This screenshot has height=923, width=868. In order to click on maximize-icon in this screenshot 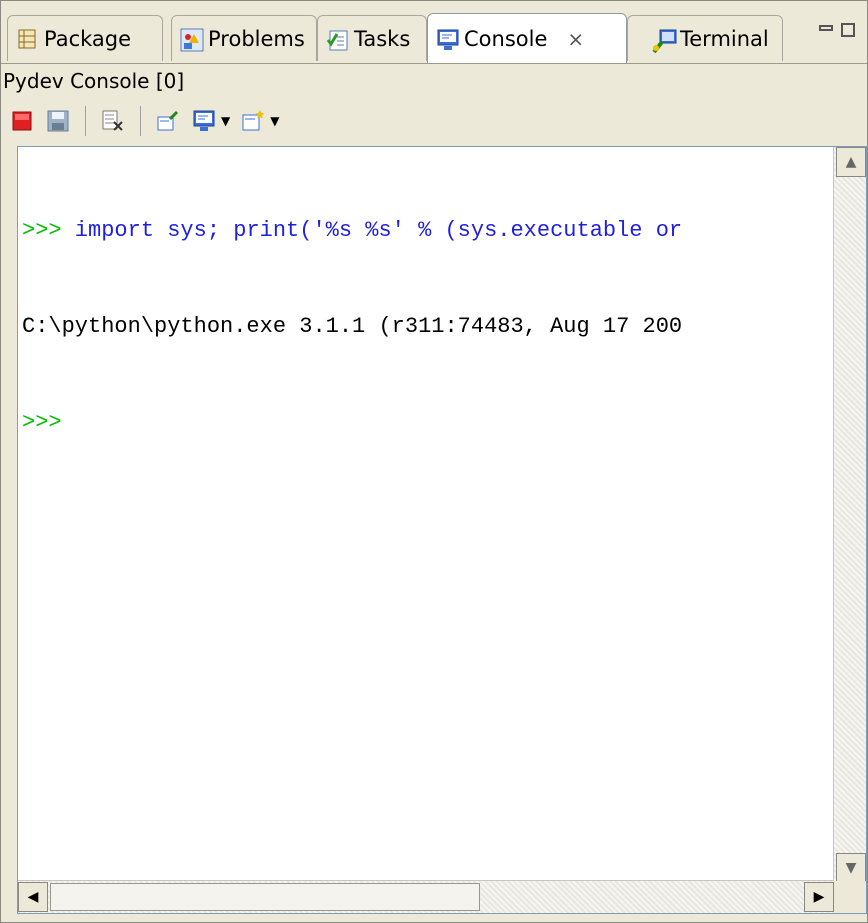, I will do `click(848, 30)`.